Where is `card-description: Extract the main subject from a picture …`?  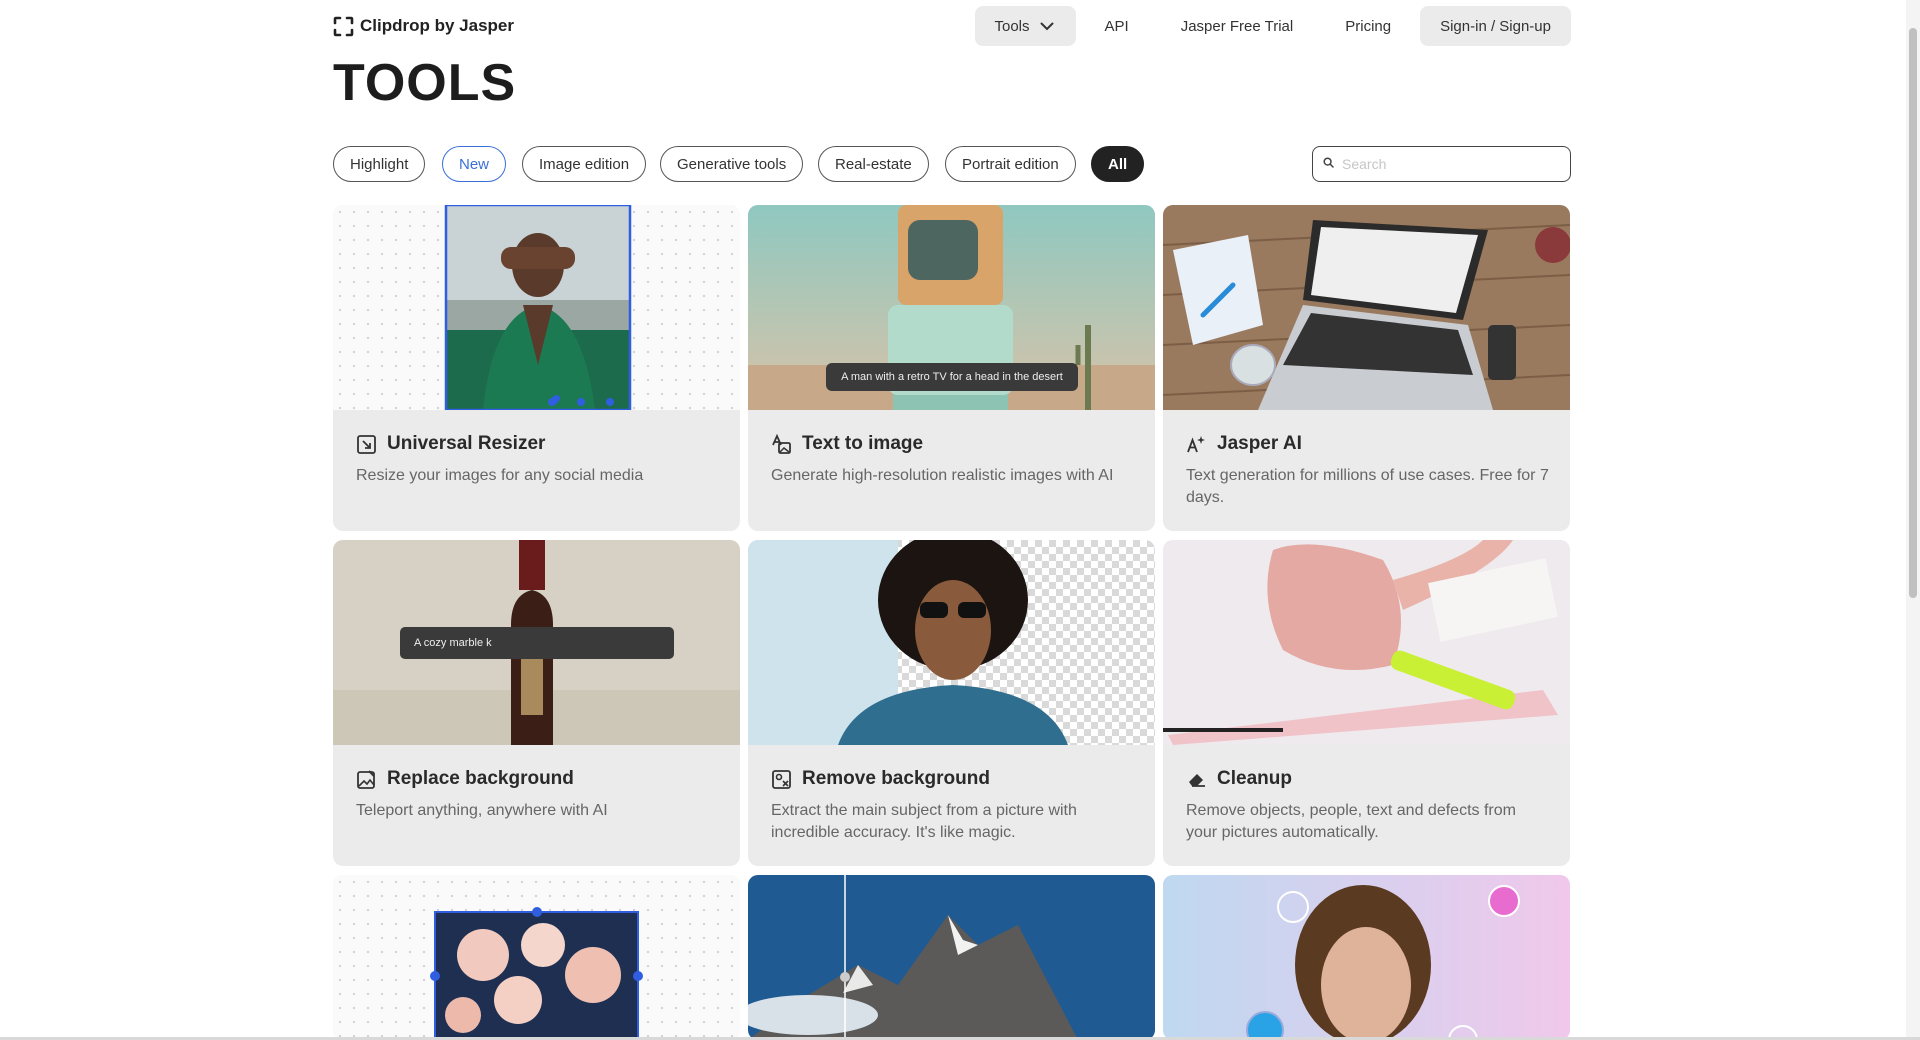
card-description: Extract the main subject from a picture … is located at coordinates (924, 821).